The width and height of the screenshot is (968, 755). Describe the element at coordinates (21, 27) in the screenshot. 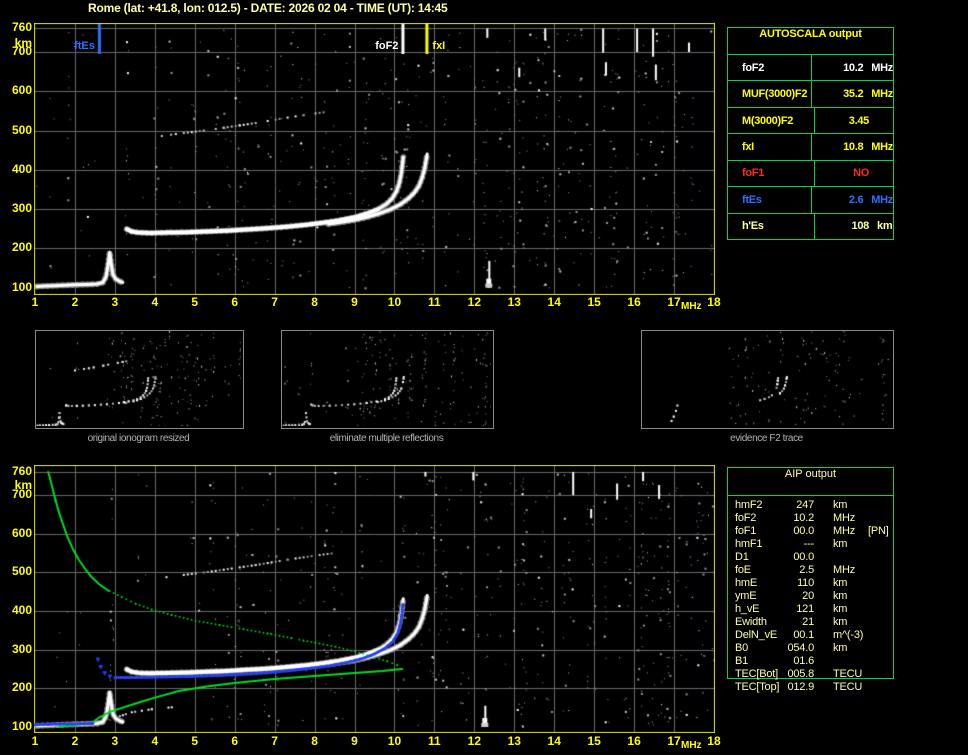

I see `y-tick-label: 760` at that location.